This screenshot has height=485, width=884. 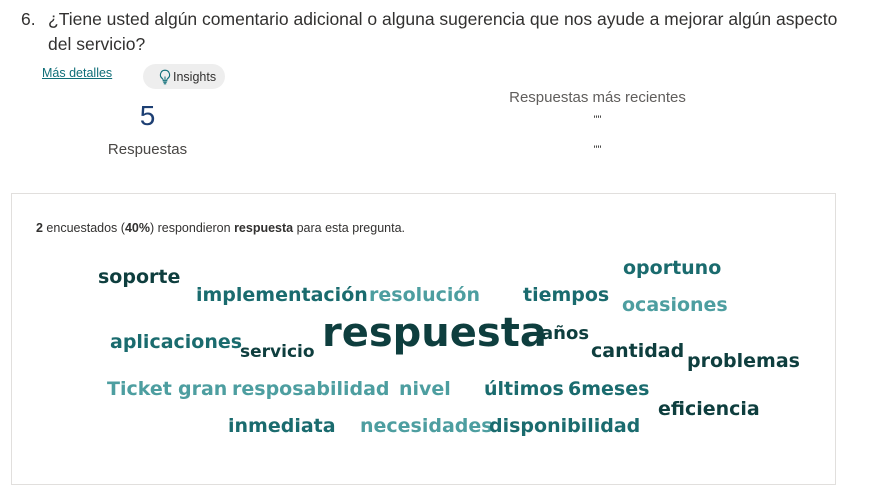 What do you see at coordinates (672, 268) in the screenshot?
I see `word-cloud-word: oportuno` at bounding box center [672, 268].